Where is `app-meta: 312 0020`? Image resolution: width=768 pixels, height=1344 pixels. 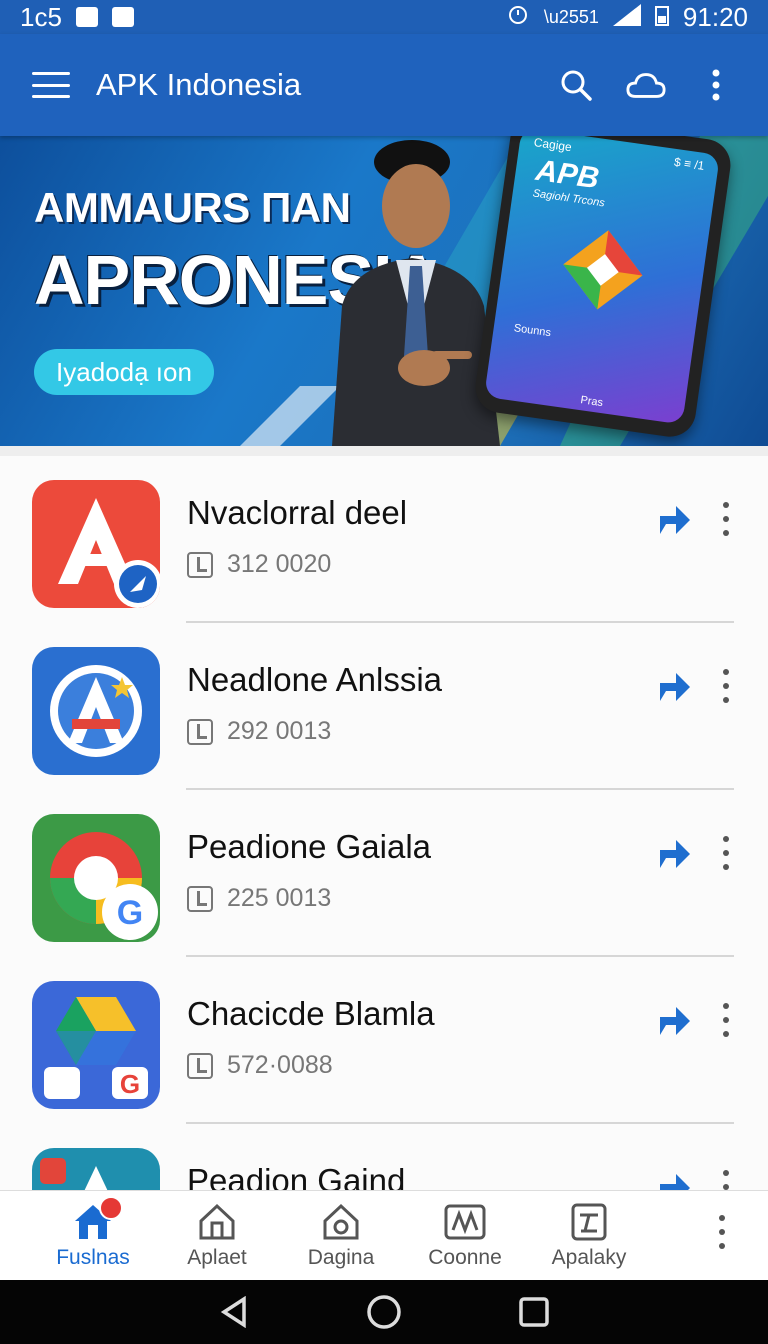
app-meta: 312 0020 is located at coordinates (259, 564).